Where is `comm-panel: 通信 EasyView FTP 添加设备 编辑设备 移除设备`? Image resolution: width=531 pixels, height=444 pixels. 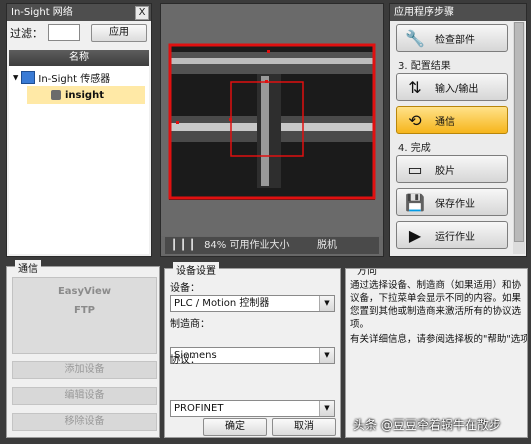
comm-panel: 通信 EasyView FTP 添加设备 编辑设备 移除设备 is located at coordinates (83, 349).